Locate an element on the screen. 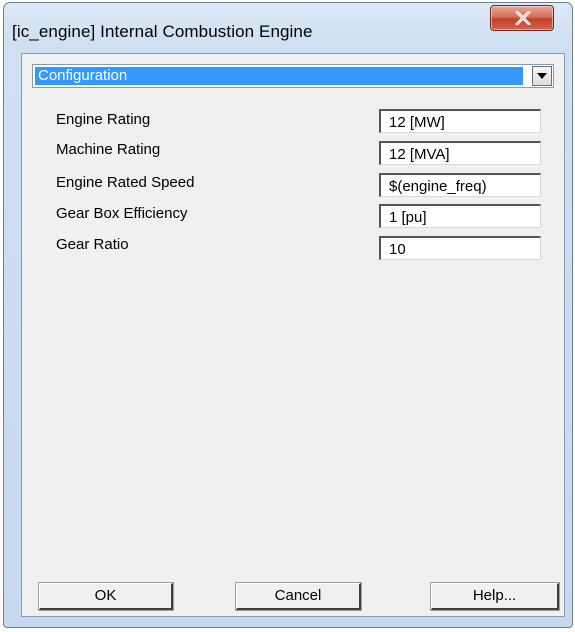 This screenshot has width=575, height=632. dropdown-arrow-icon is located at coordinates (542, 76).